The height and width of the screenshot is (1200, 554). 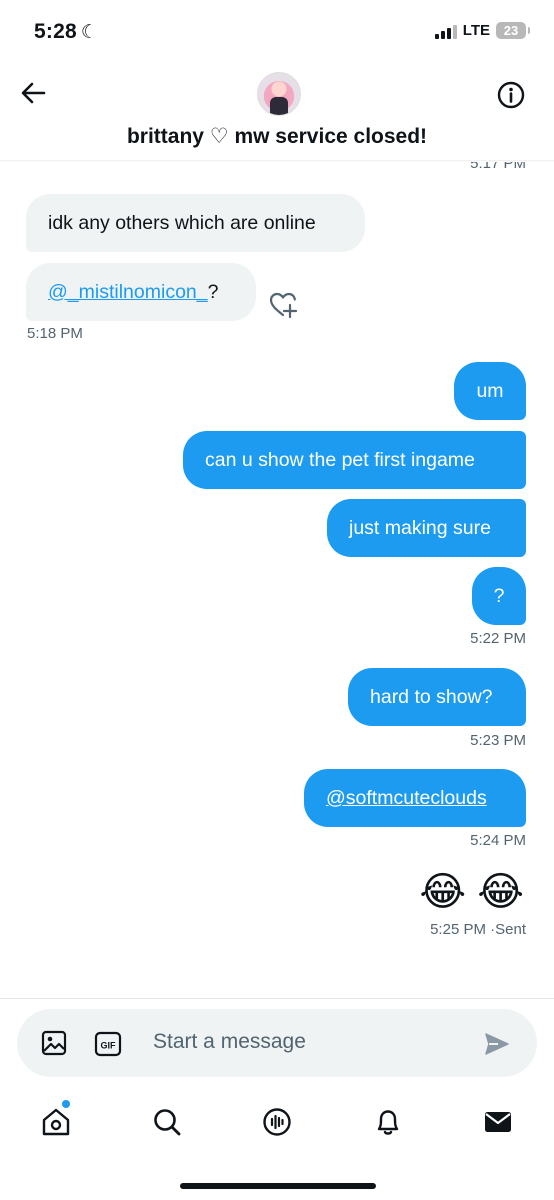 What do you see at coordinates (33, 93) in the screenshot?
I see `arrow-left-icon` at bounding box center [33, 93].